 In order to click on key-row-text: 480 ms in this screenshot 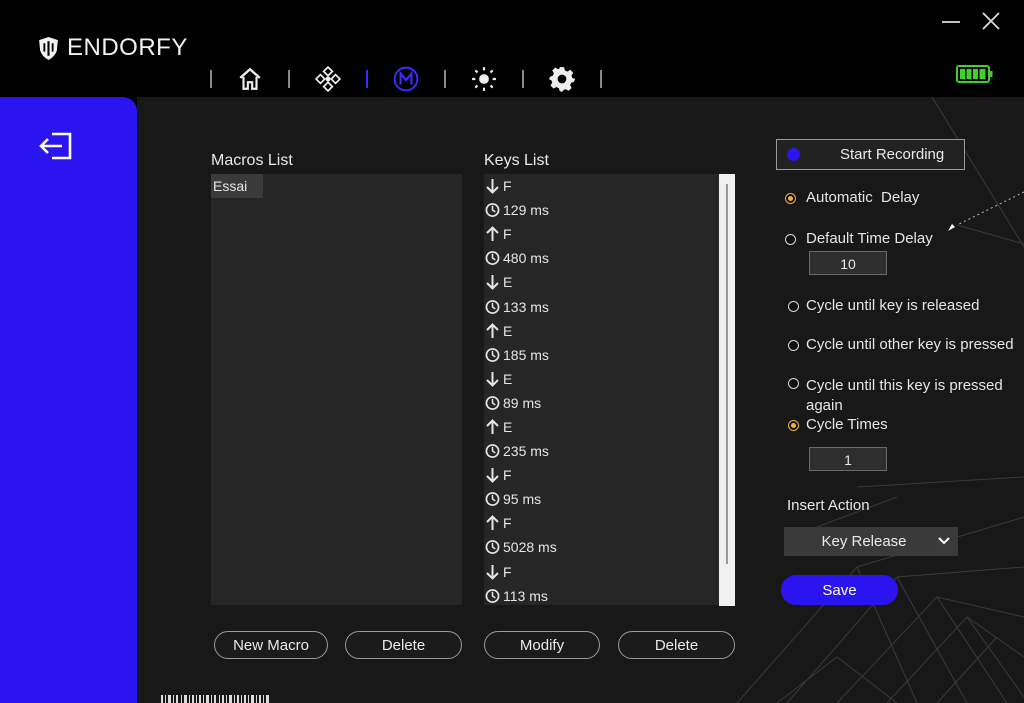, I will do `click(526, 258)`.